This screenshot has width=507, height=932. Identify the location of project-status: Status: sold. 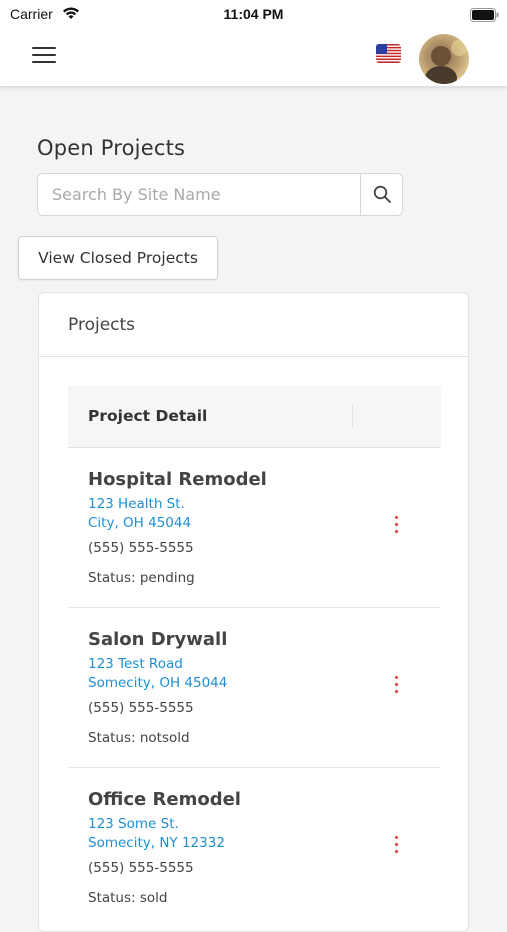
(128, 898).